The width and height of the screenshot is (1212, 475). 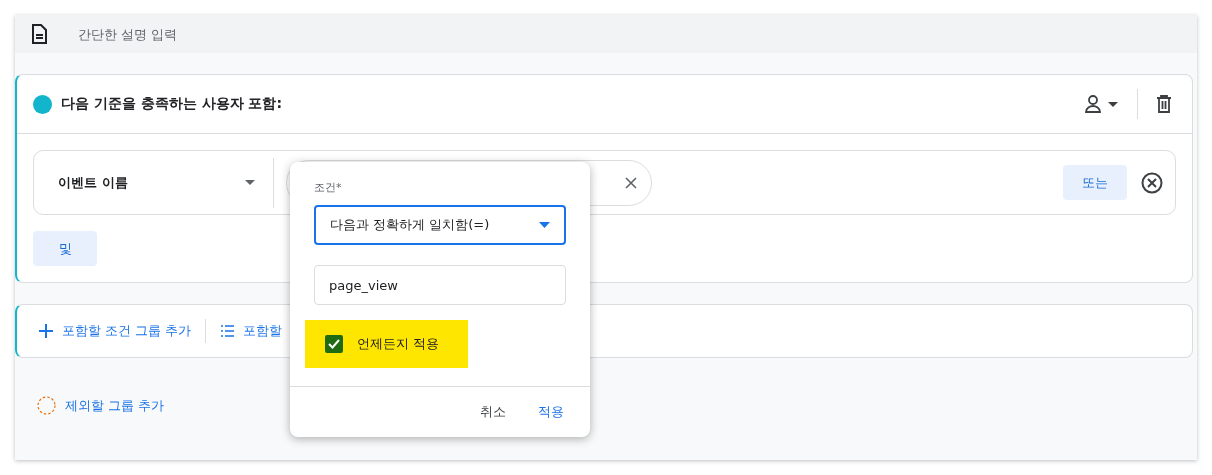 I want to click on always-apply-checkbox, so click(x=334, y=344).